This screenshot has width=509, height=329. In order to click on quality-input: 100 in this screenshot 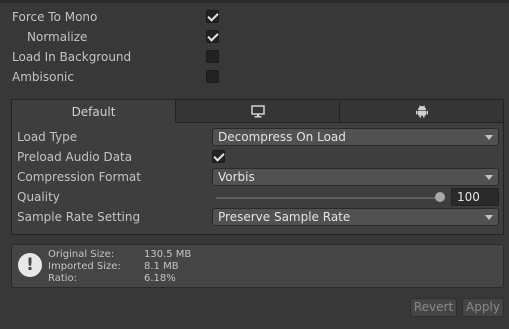, I will do `click(475, 197)`.